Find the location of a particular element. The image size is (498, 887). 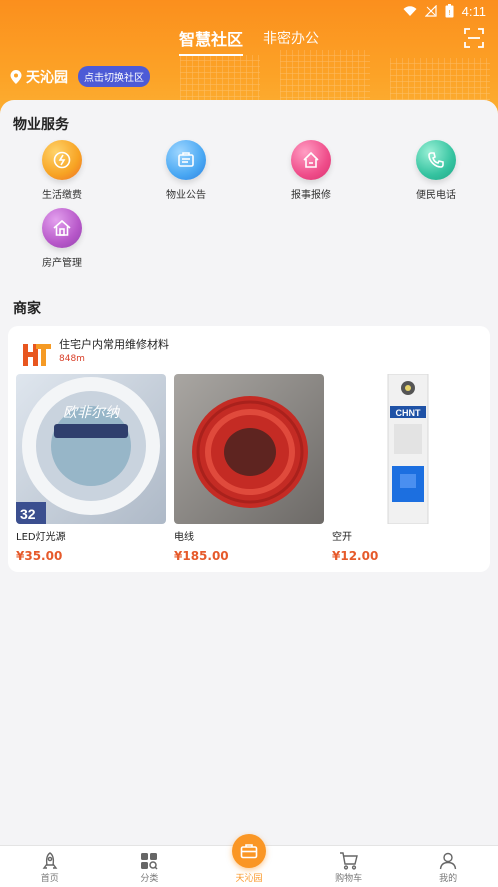

service-house: 房产管理 is located at coordinates (62, 238).